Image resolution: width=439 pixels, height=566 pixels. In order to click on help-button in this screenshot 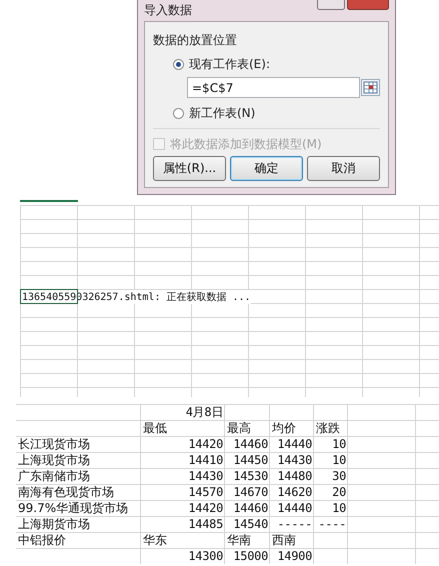, I will do `click(331, 5)`.